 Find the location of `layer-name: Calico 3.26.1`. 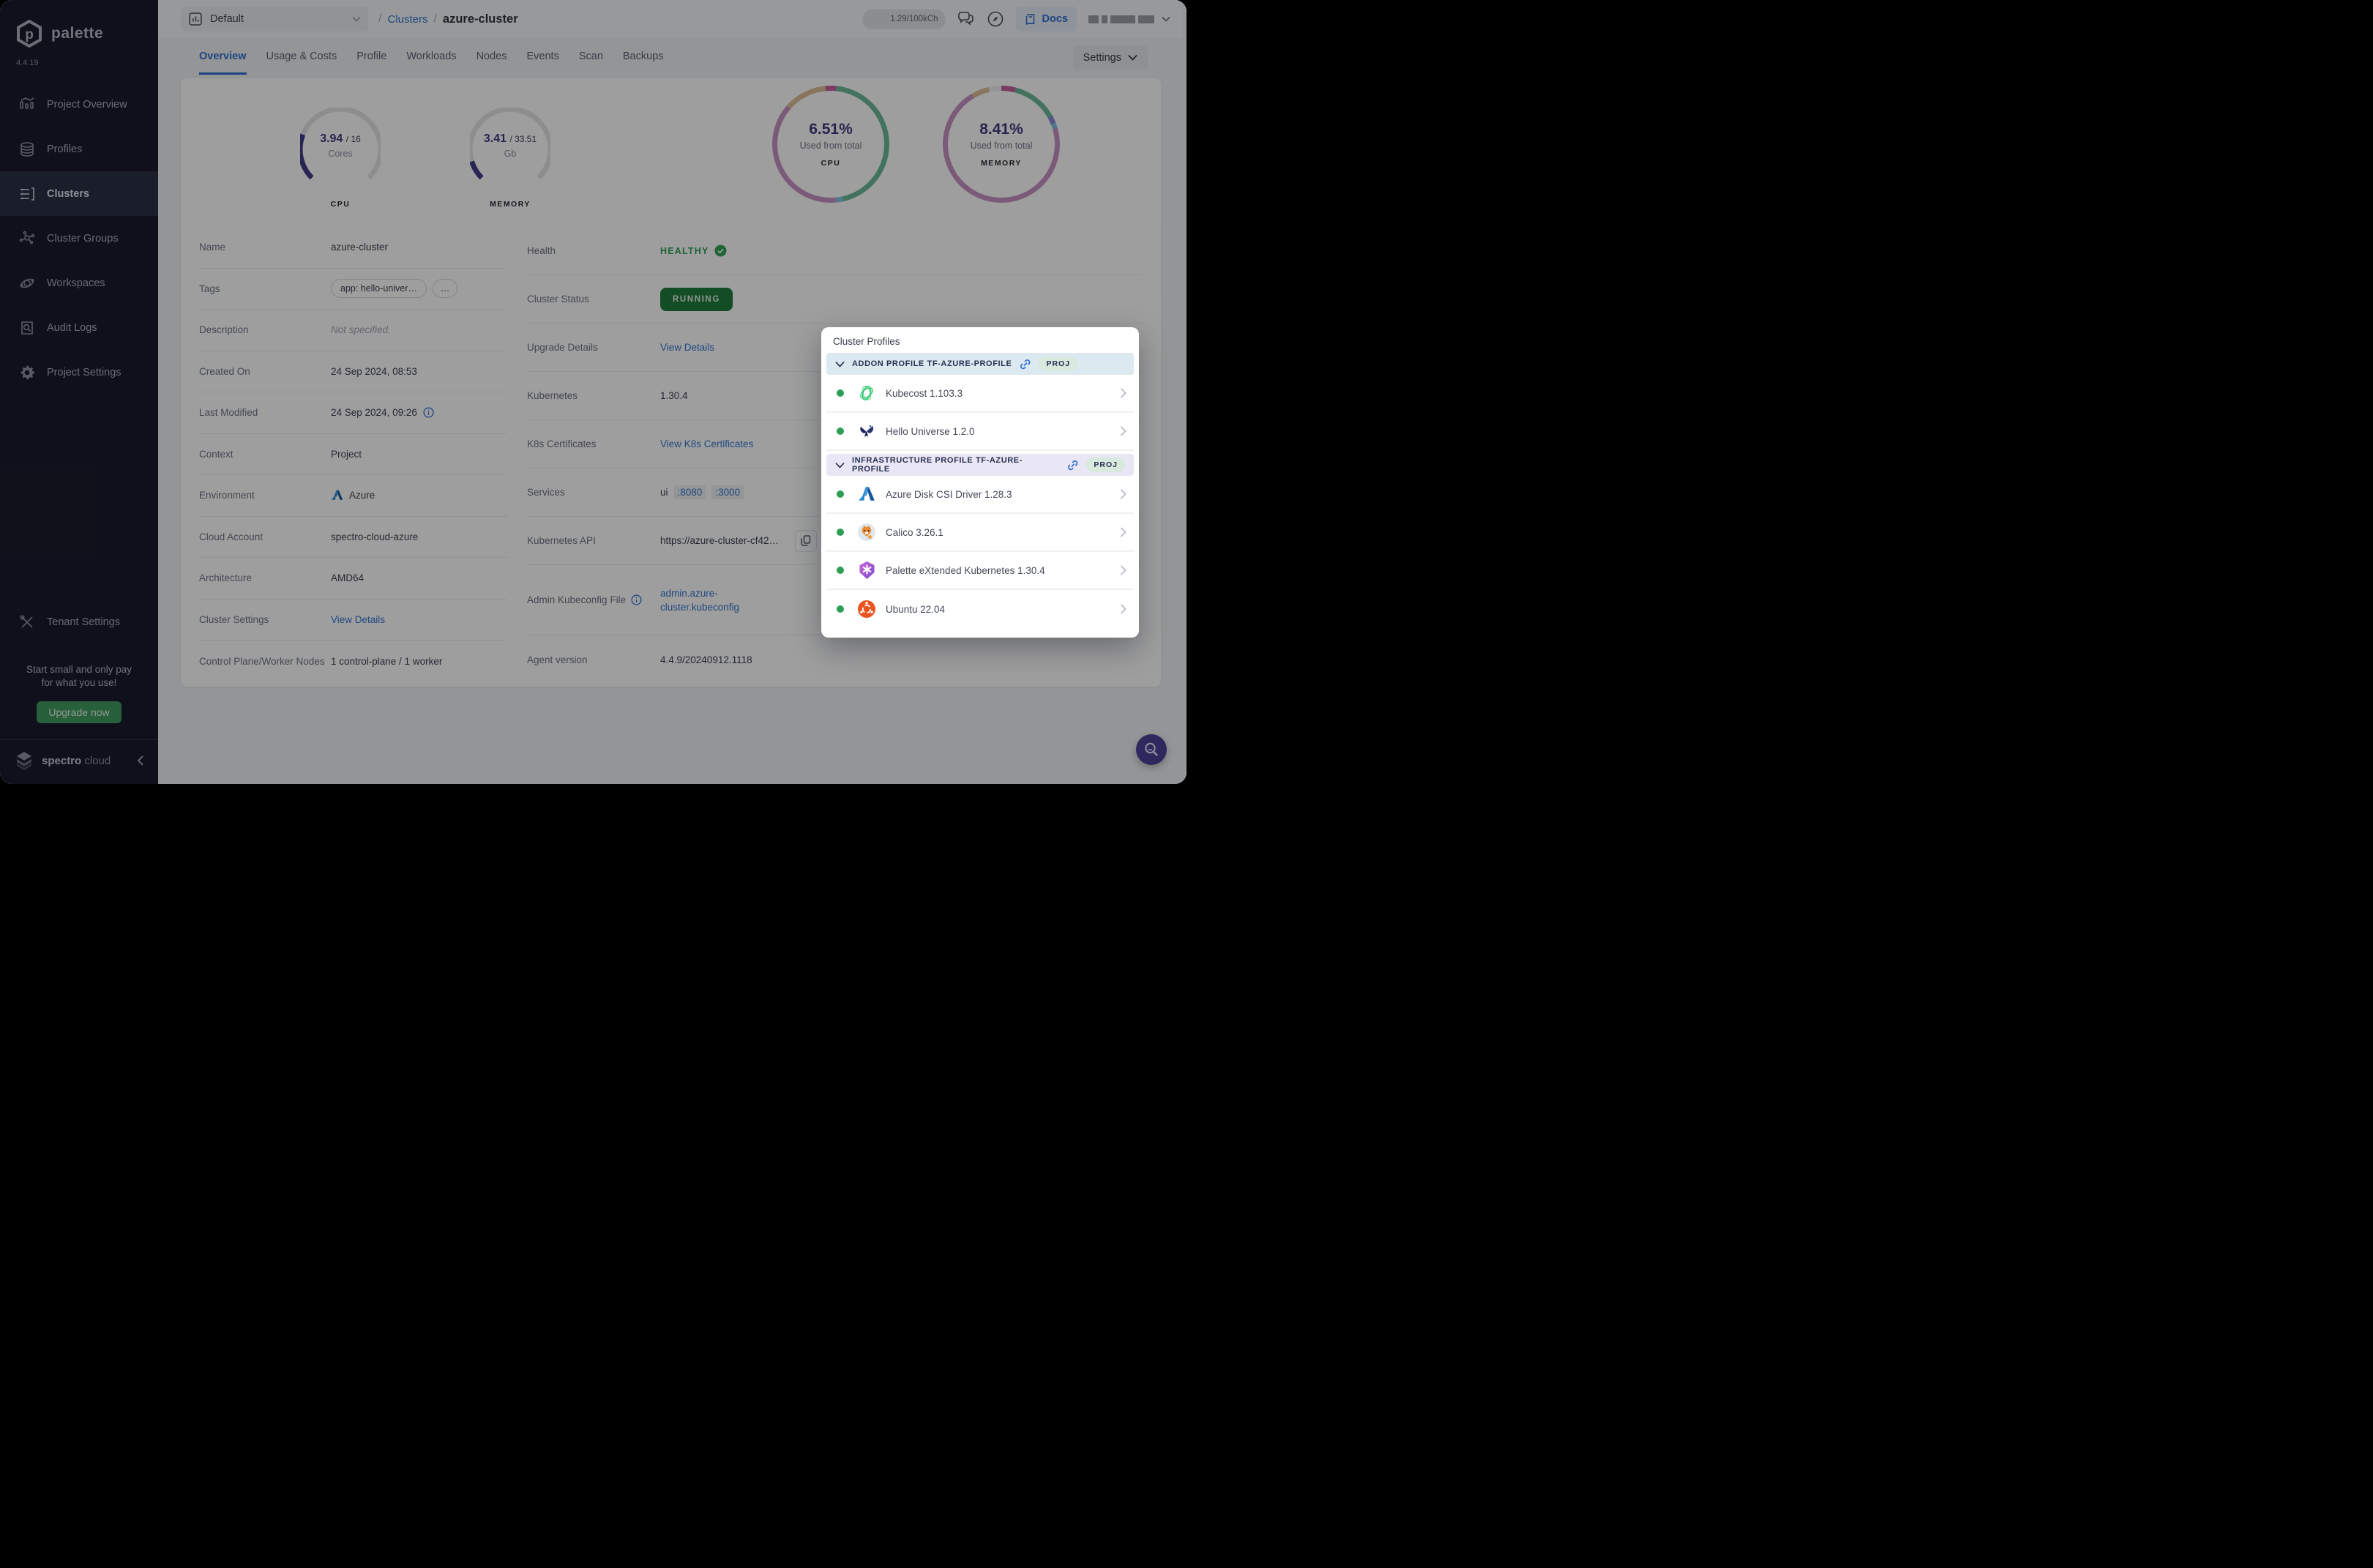

layer-name: Calico 3.26.1 is located at coordinates (915, 532).